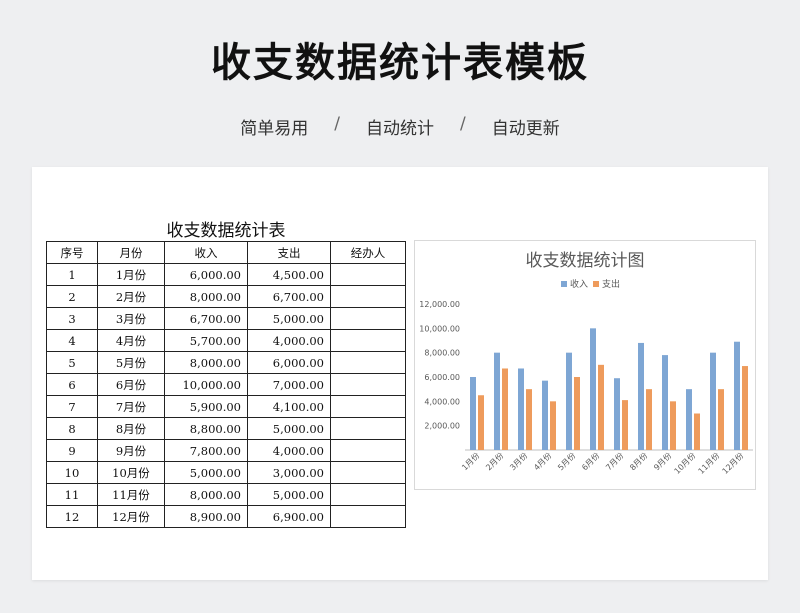 The height and width of the screenshot is (613, 800). I want to click on table-row: 9 9月份 7,800.00 4,000.00, so click(226, 450).